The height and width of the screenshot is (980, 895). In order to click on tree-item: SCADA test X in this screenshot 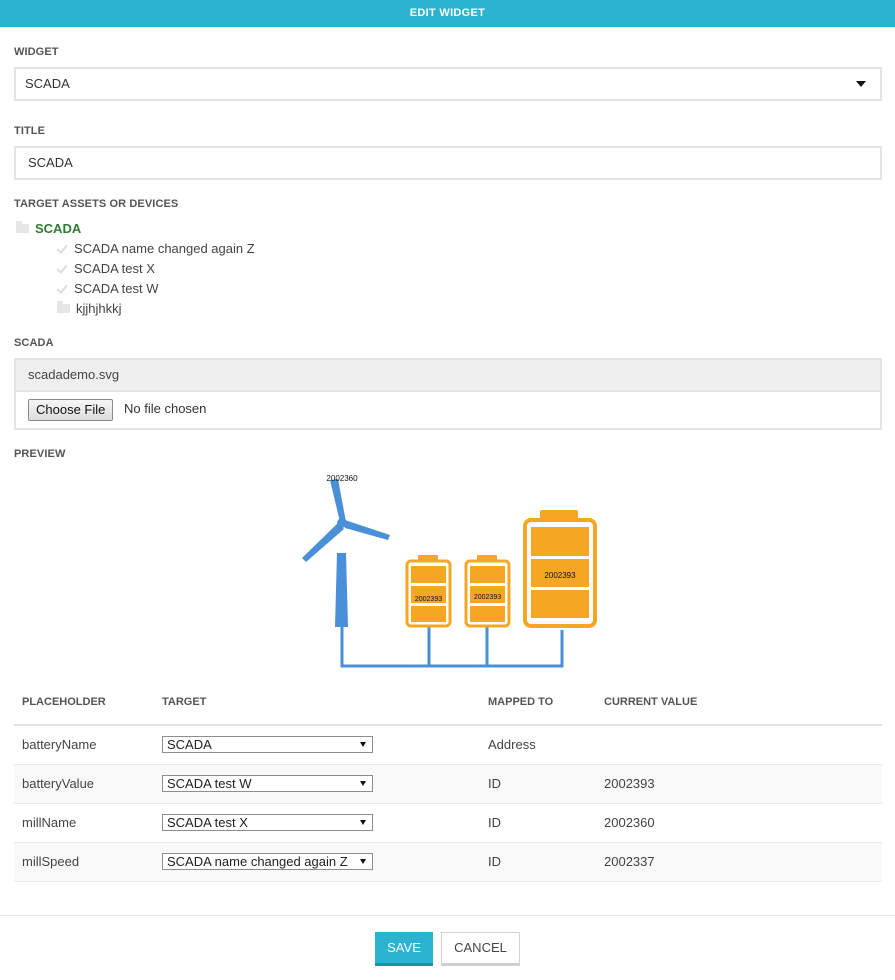, I will do `click(106, 269)`.